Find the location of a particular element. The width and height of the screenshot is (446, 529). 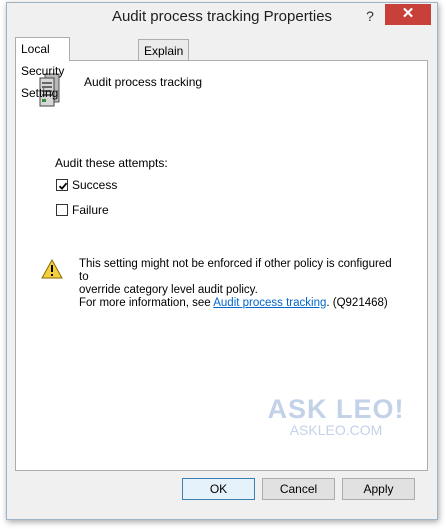

close-icon: ✕ is located at coordinates (408, 13).